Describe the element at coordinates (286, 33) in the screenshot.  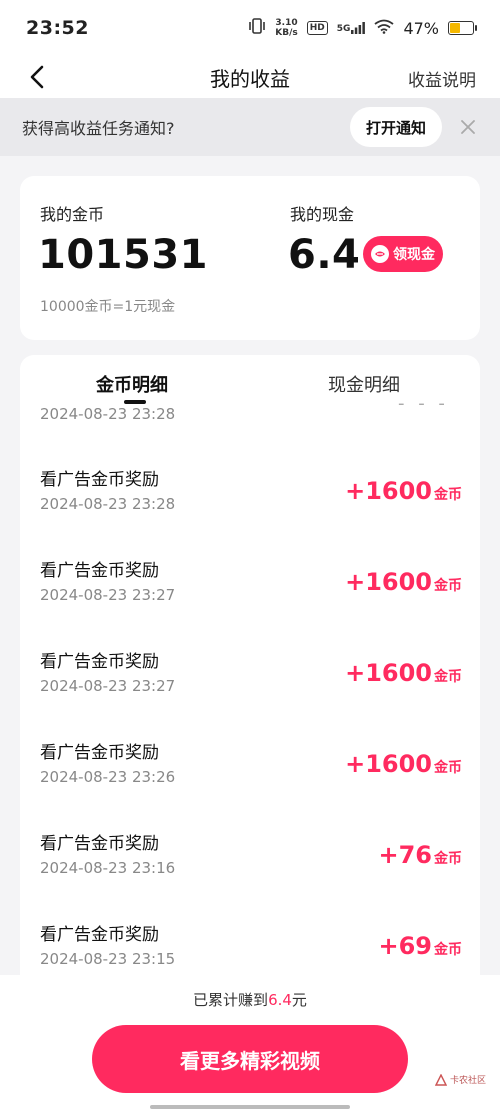
I see `network-speed-unit: KB/s` at that location.